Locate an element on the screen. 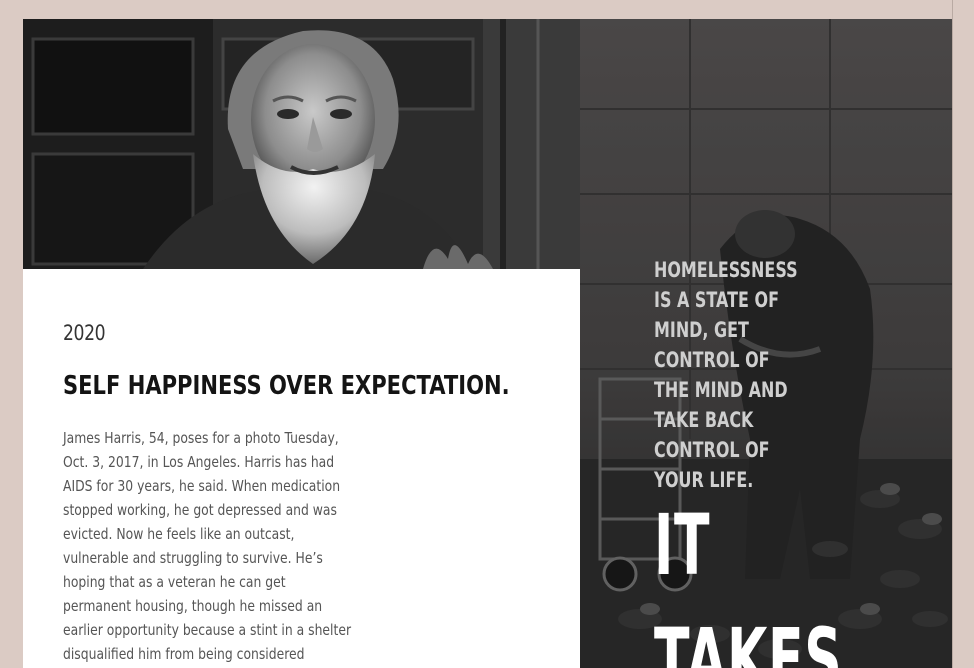 This screenshot has width=974, height=668. article-headline: SELF HAPPINESS OVER EXPECTATION. is located at coordinates (286, 386).